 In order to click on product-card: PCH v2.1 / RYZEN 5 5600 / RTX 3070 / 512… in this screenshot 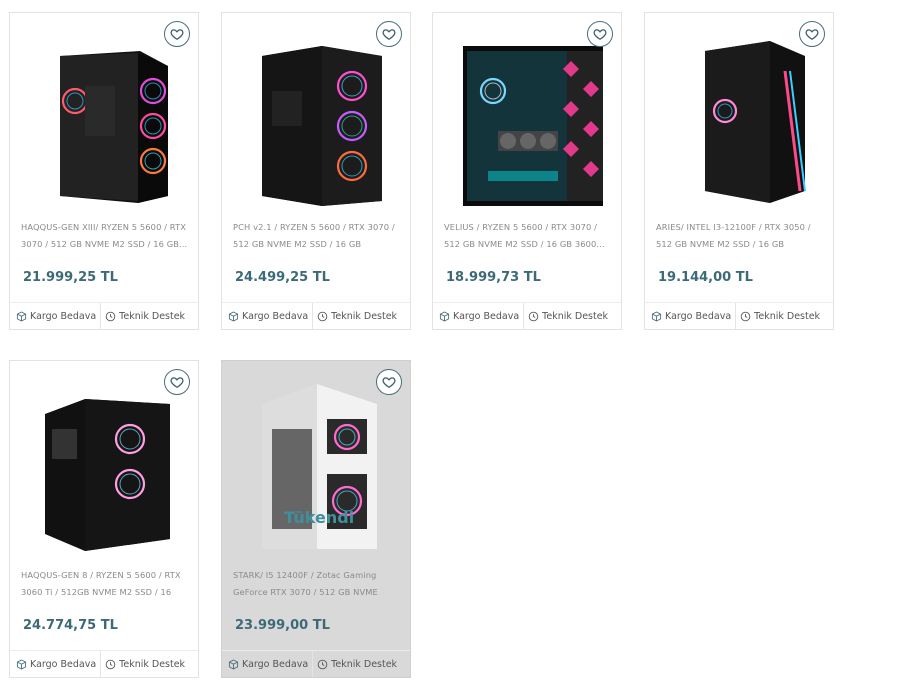, I will do `click(316, 171)`.